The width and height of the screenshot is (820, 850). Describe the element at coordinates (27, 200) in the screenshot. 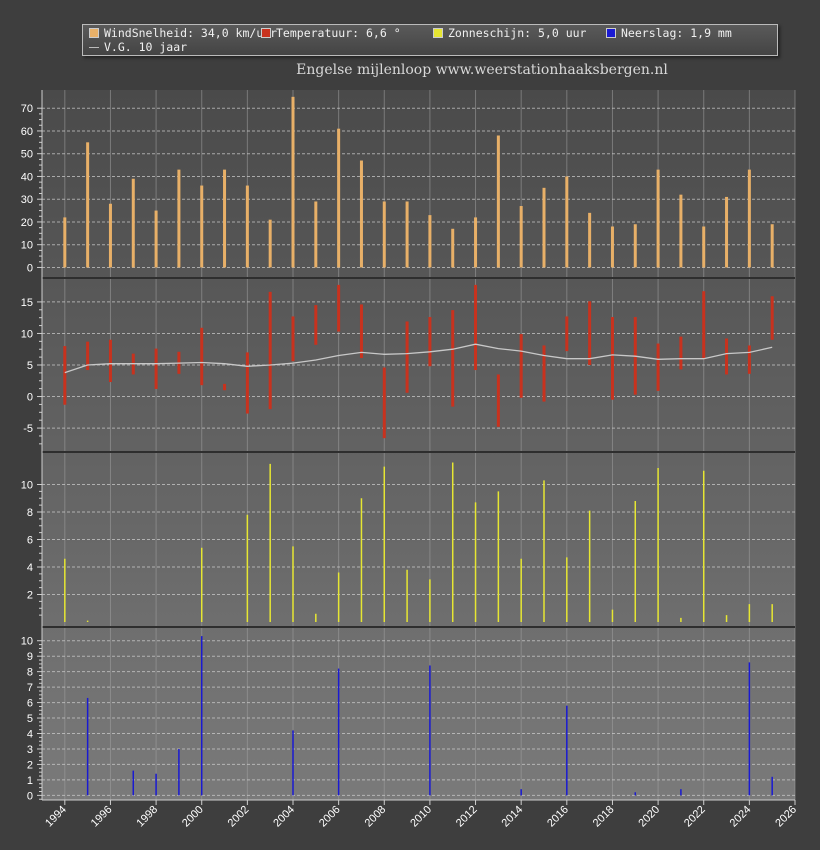

I see `wind-y-tick-label: 30` at that location.